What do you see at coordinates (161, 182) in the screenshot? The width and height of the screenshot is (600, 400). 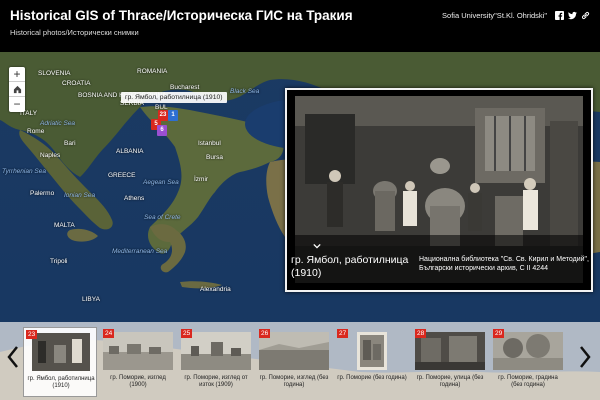 I see `map-label-aegean: Aegean Sea` at bounding box center [161, 182].